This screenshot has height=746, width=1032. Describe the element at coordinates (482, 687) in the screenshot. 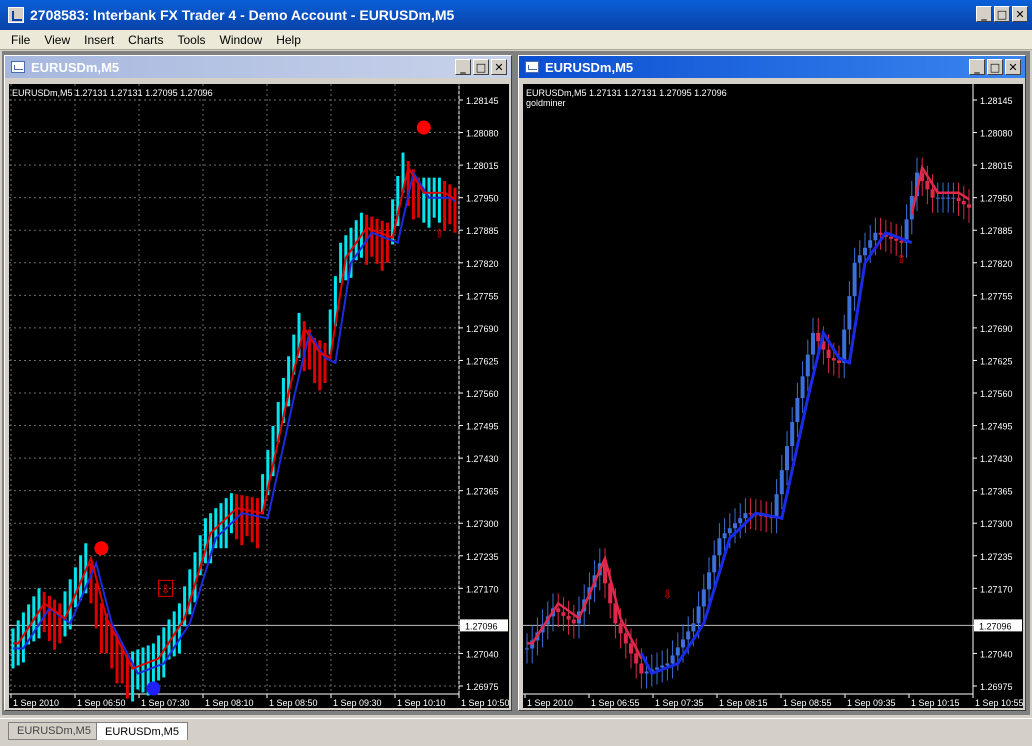

I see `price-label: 1.26975` at that location.